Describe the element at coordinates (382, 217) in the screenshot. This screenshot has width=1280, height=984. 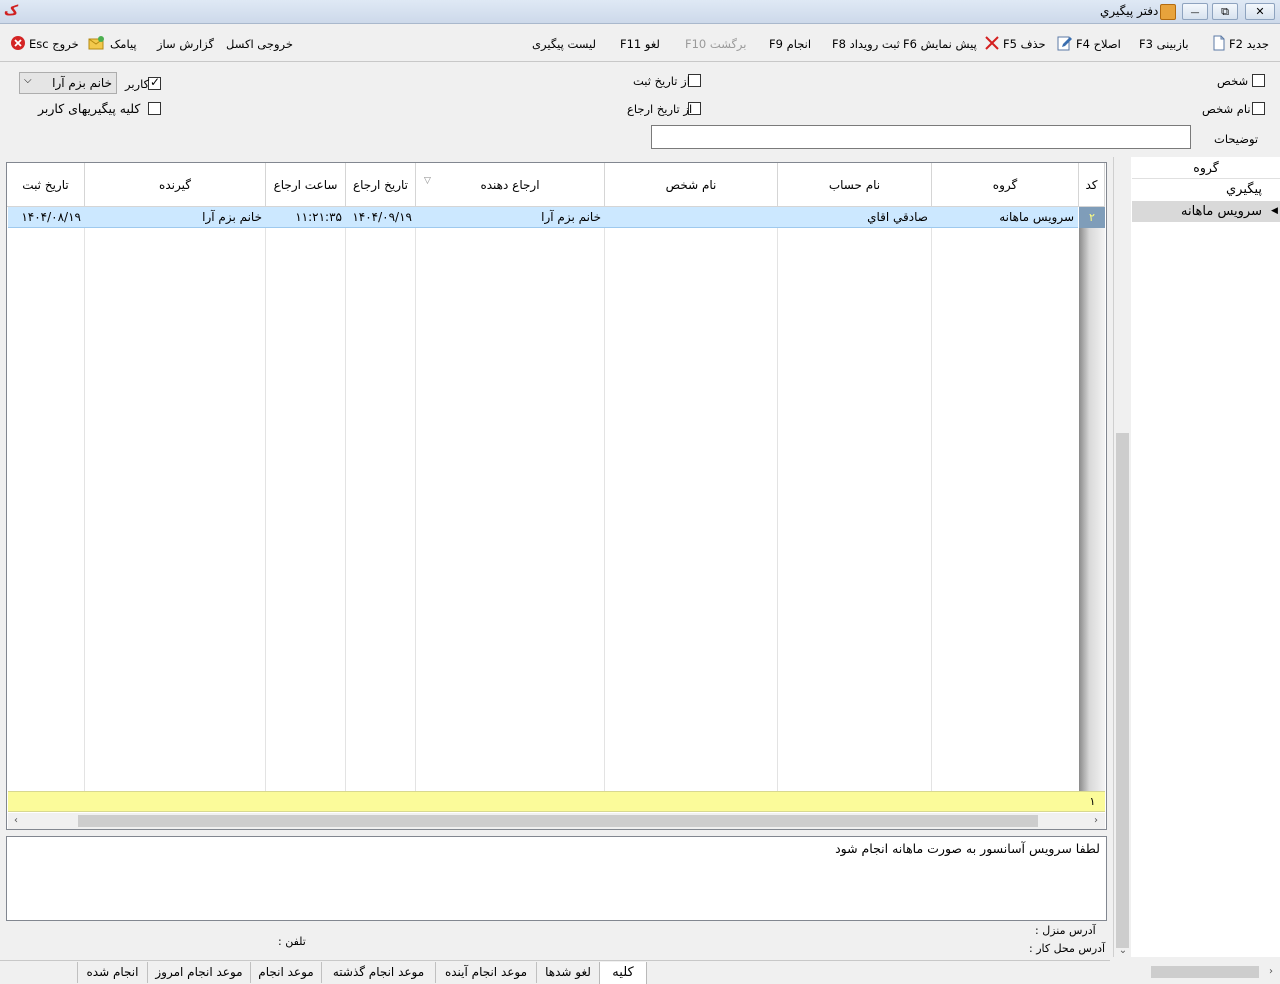
I see `cell-refer-date: ۱۴۰۴/۰۹/۱۹` at that location.